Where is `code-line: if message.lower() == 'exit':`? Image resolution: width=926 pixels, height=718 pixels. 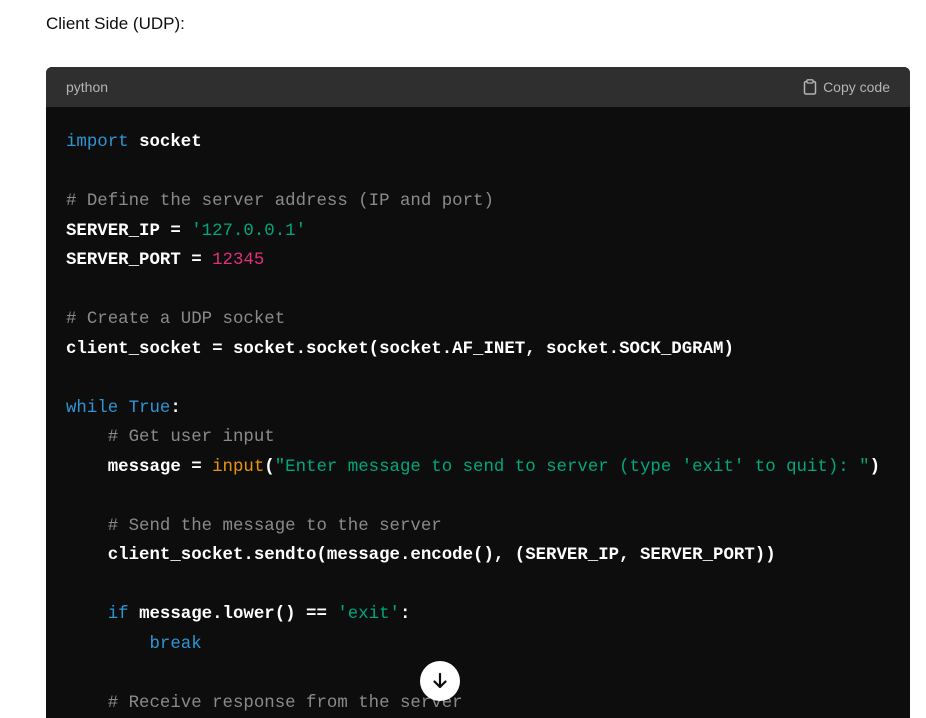 code-line: if message.lower() == 'exit': is located at coordinates (488, 615).